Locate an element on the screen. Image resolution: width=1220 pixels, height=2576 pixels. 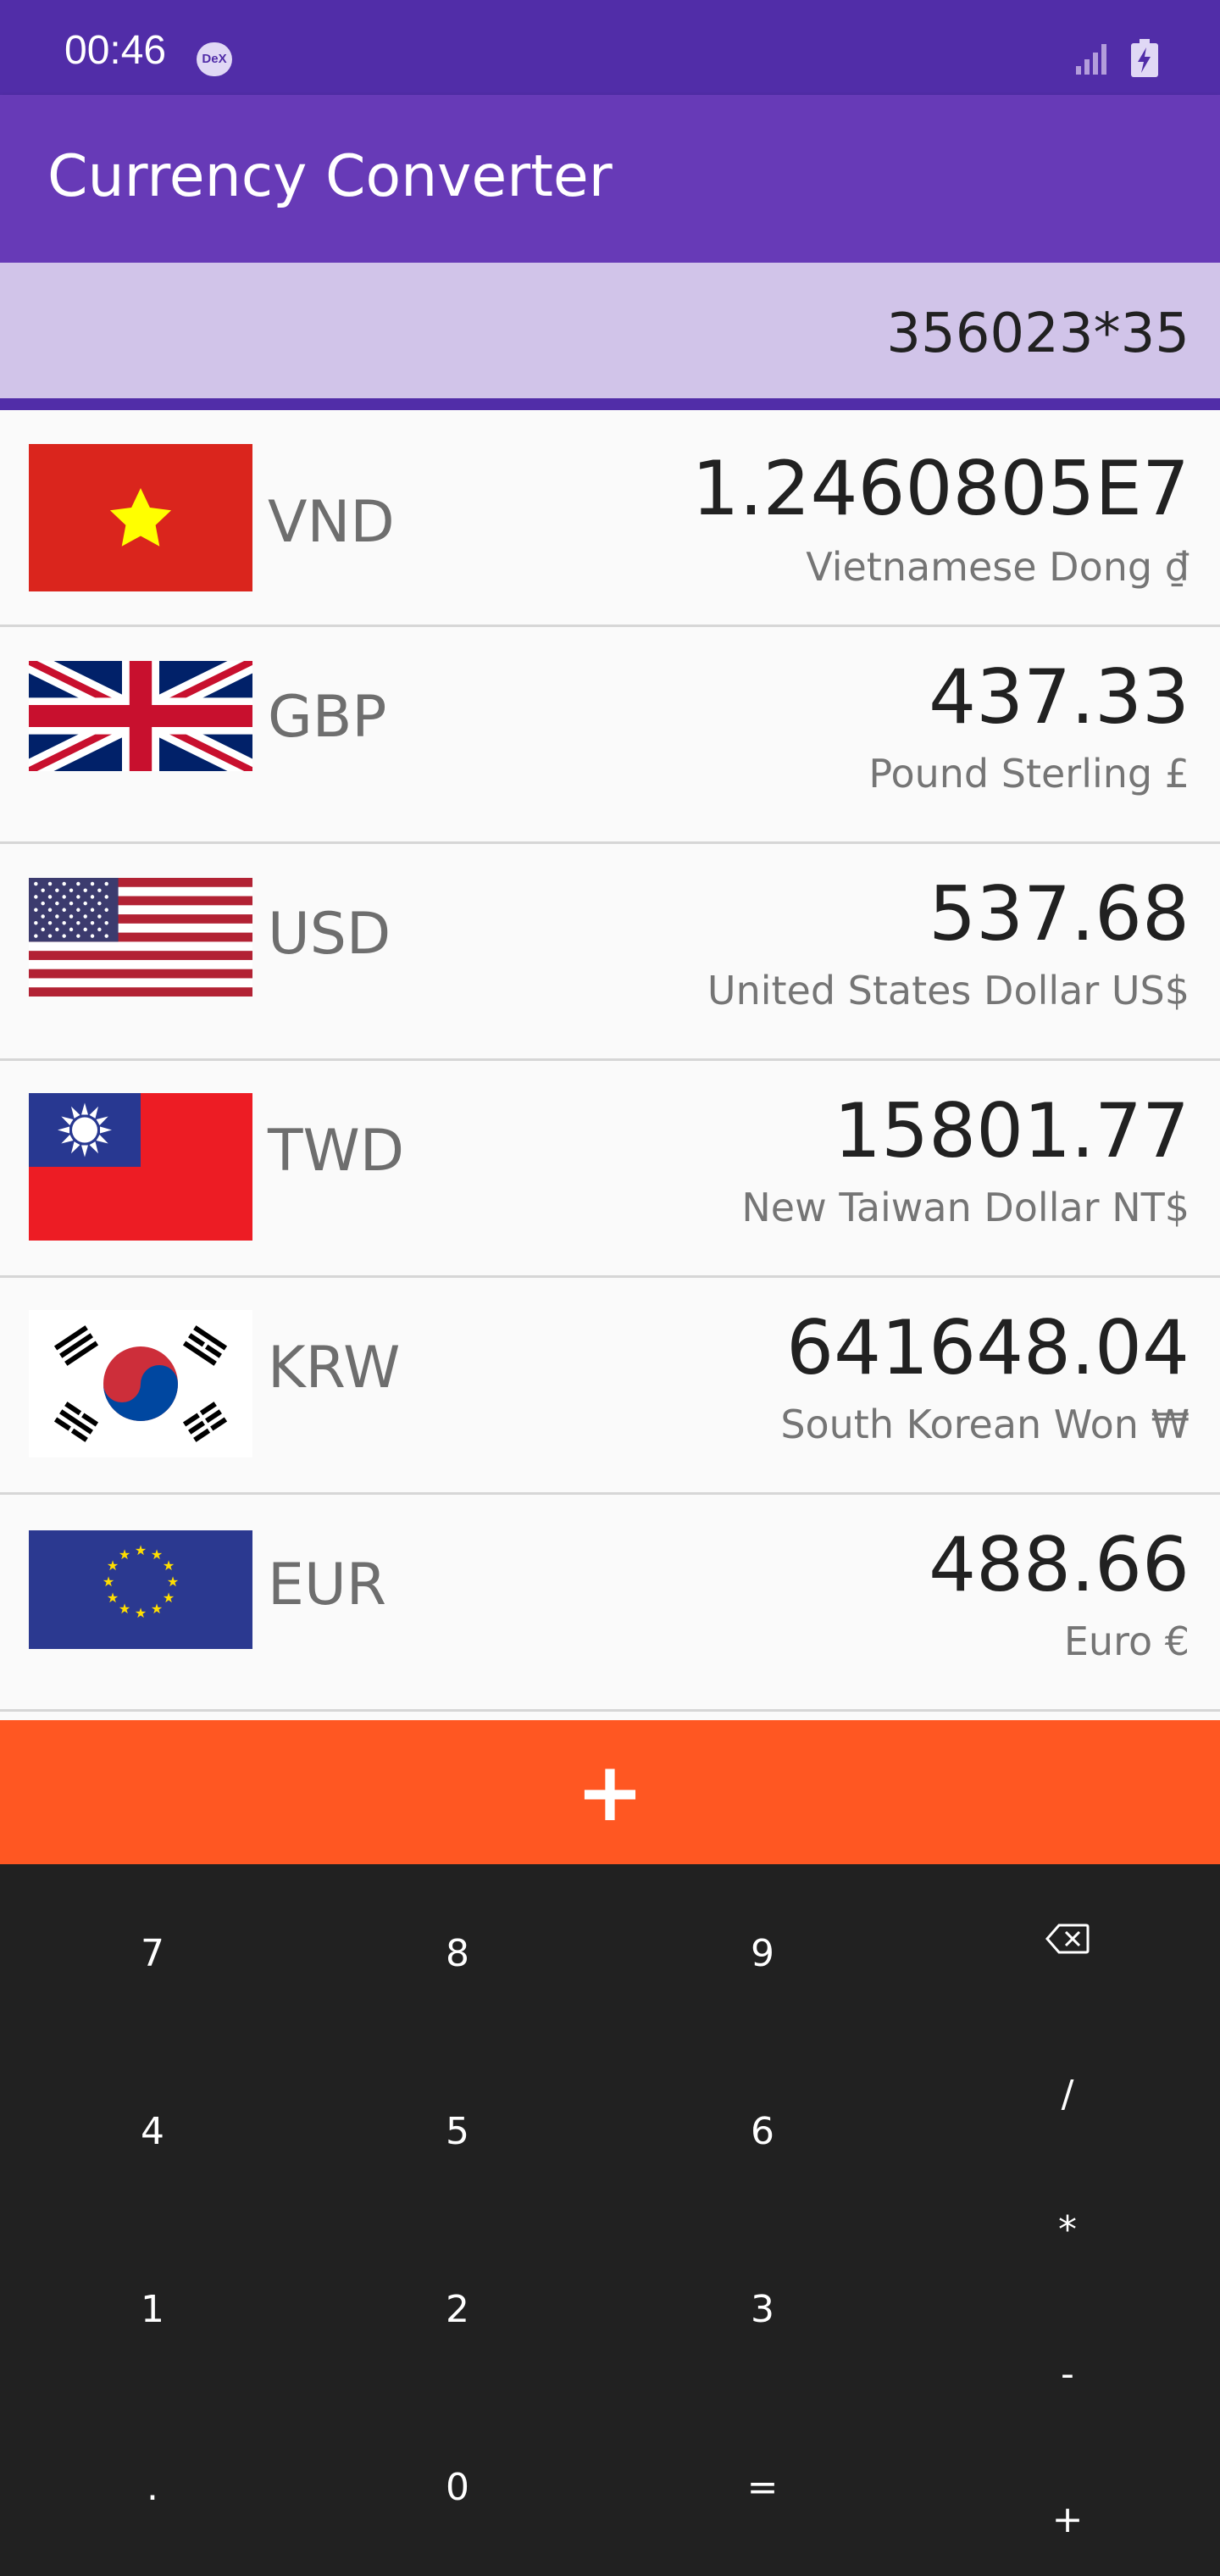
currency-value: 15801.77 is located at coordinates (1012, 1130).